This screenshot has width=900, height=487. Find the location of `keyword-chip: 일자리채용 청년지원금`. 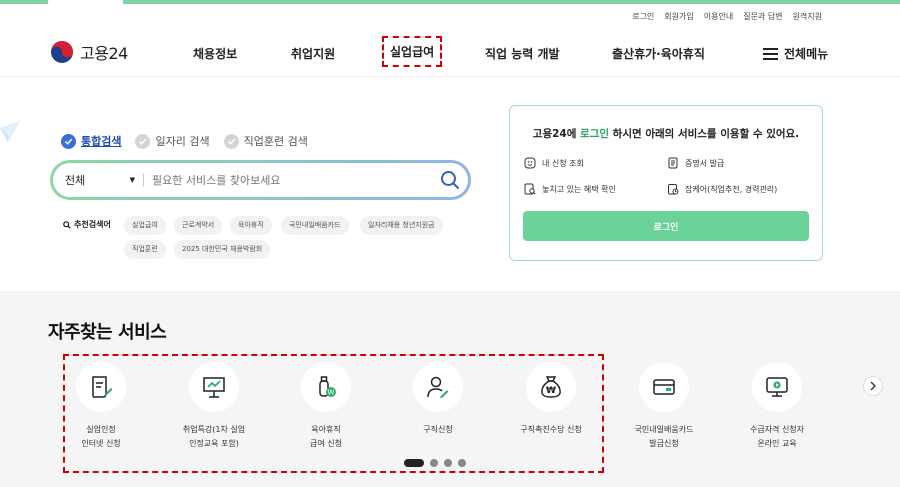

keyword-chip: 일자리채용 청년지원금 is located at coordinates (401, 225).